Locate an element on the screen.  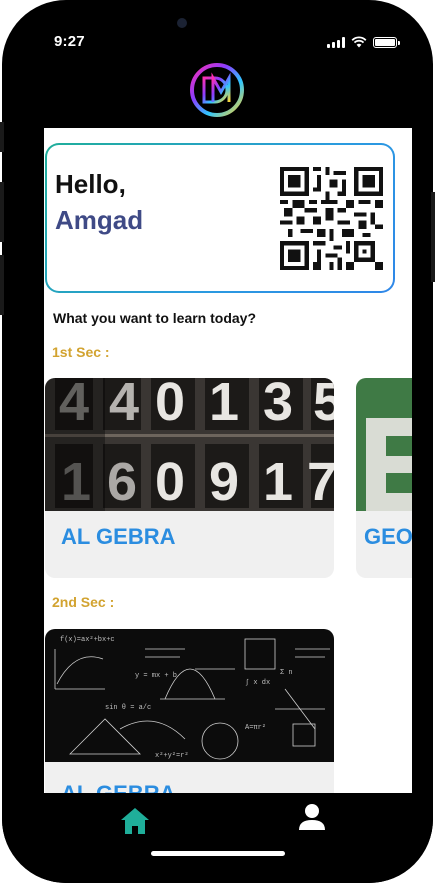
greeting-card: Hello, Amgad is located at coordinates (220, 218).